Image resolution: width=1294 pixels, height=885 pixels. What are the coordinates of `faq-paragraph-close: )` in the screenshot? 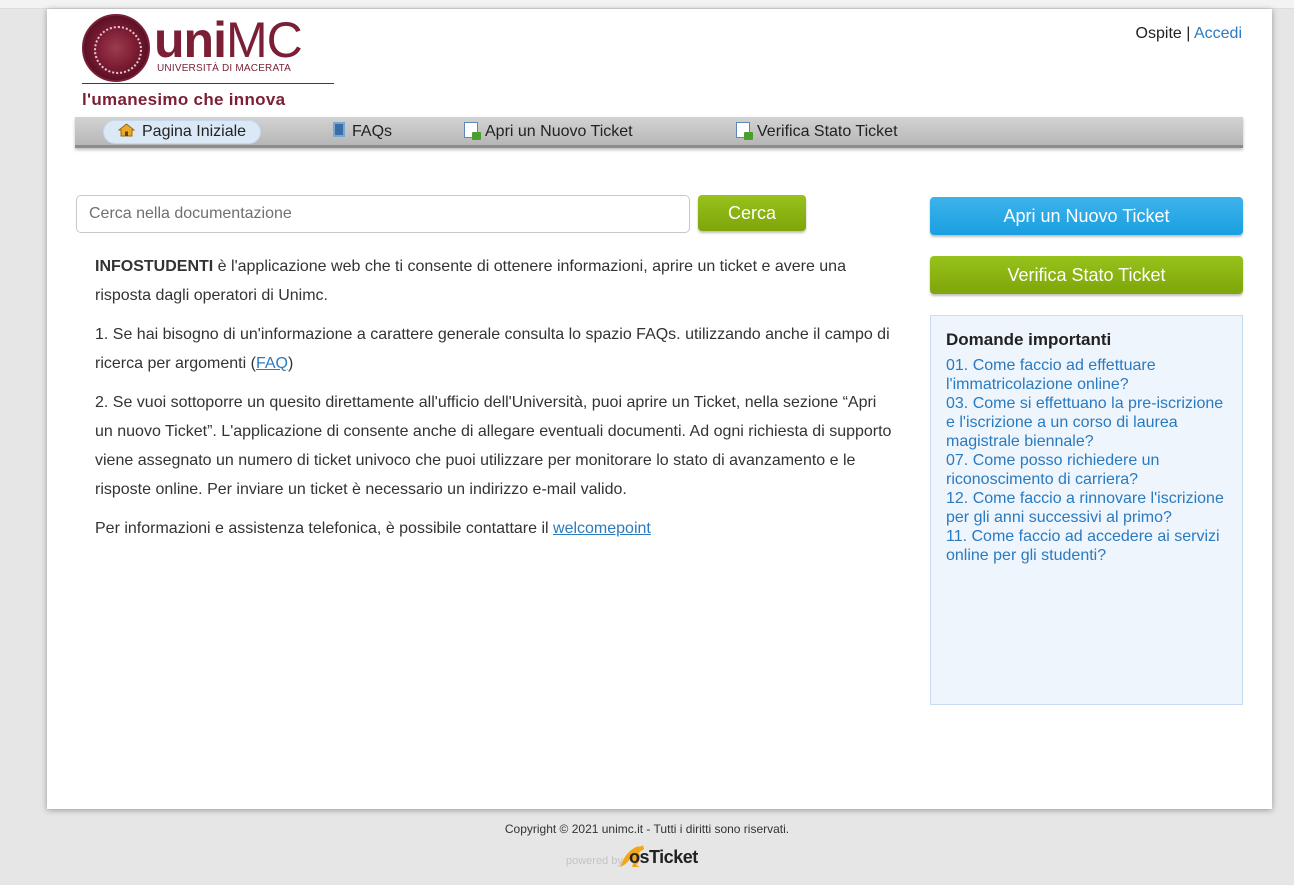 It's located at (290, 363).